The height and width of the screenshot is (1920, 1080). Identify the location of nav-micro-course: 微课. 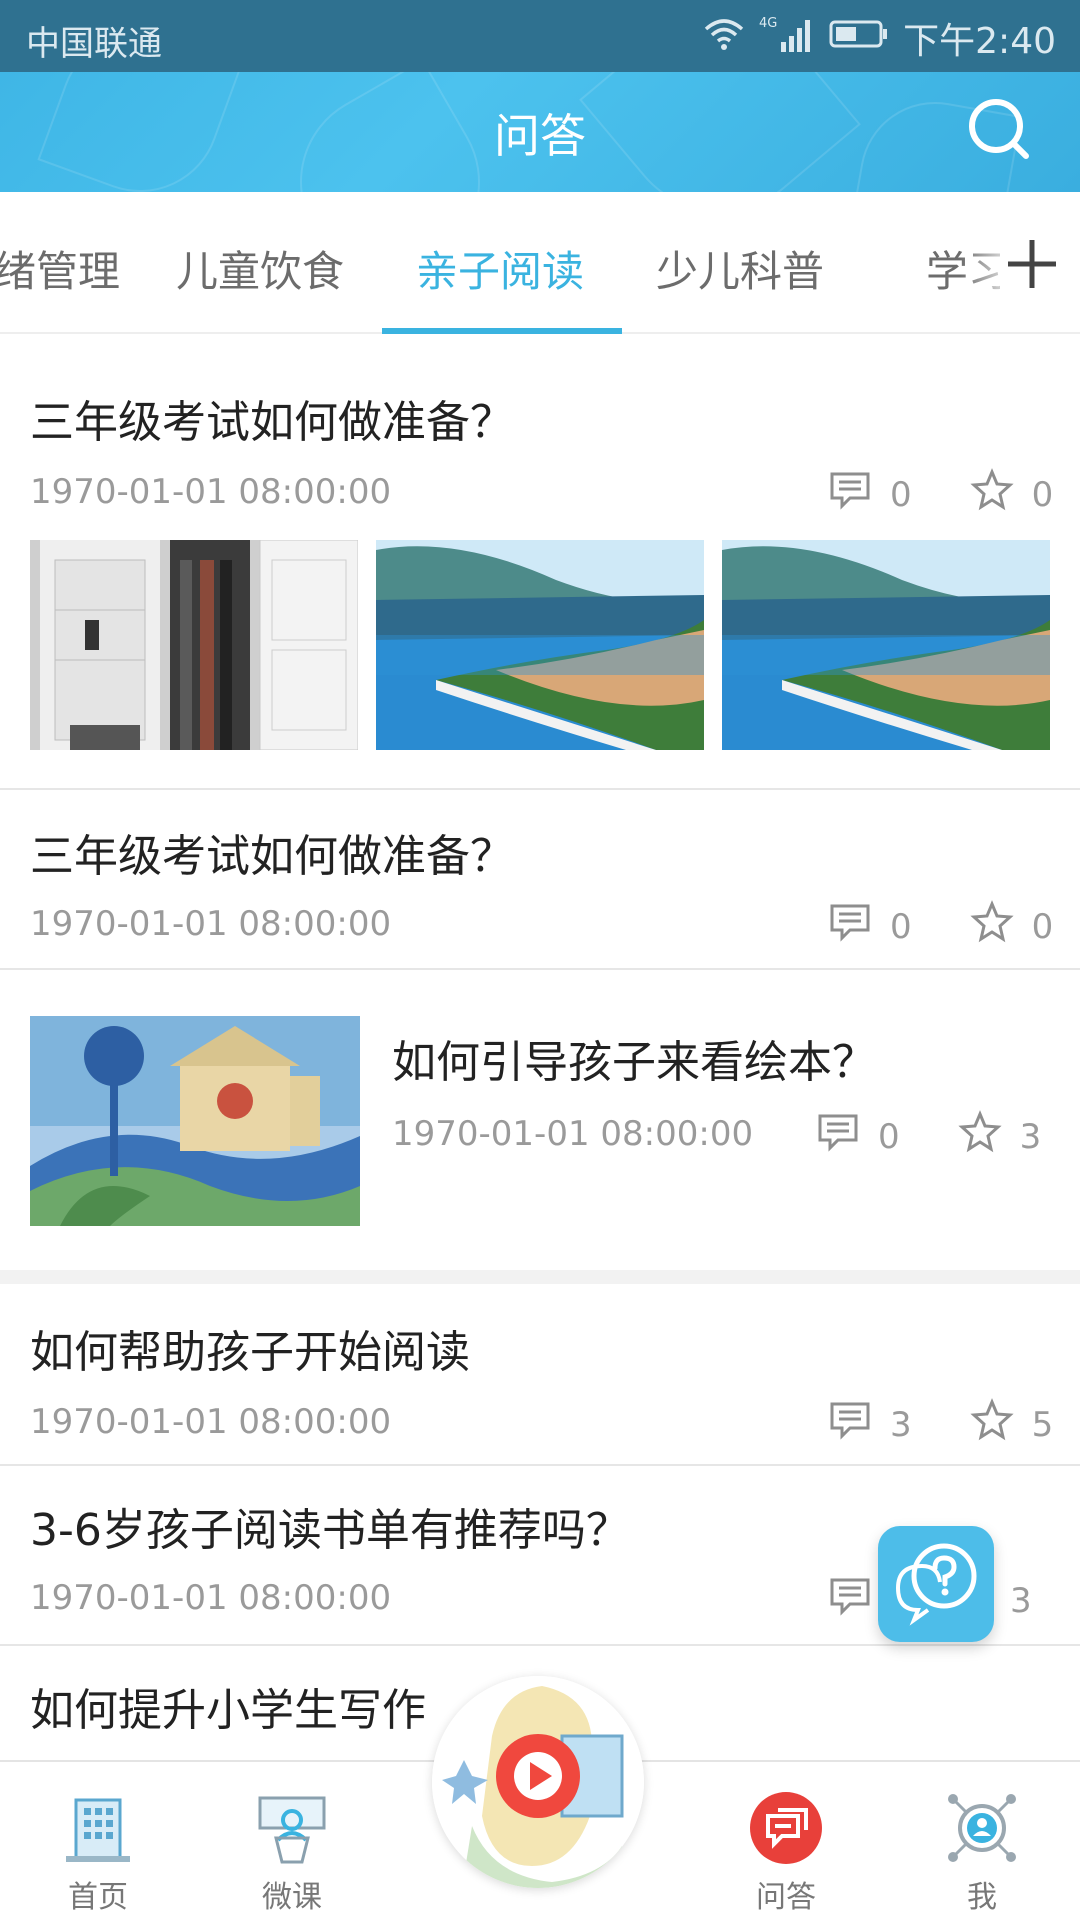
(292, 1853).